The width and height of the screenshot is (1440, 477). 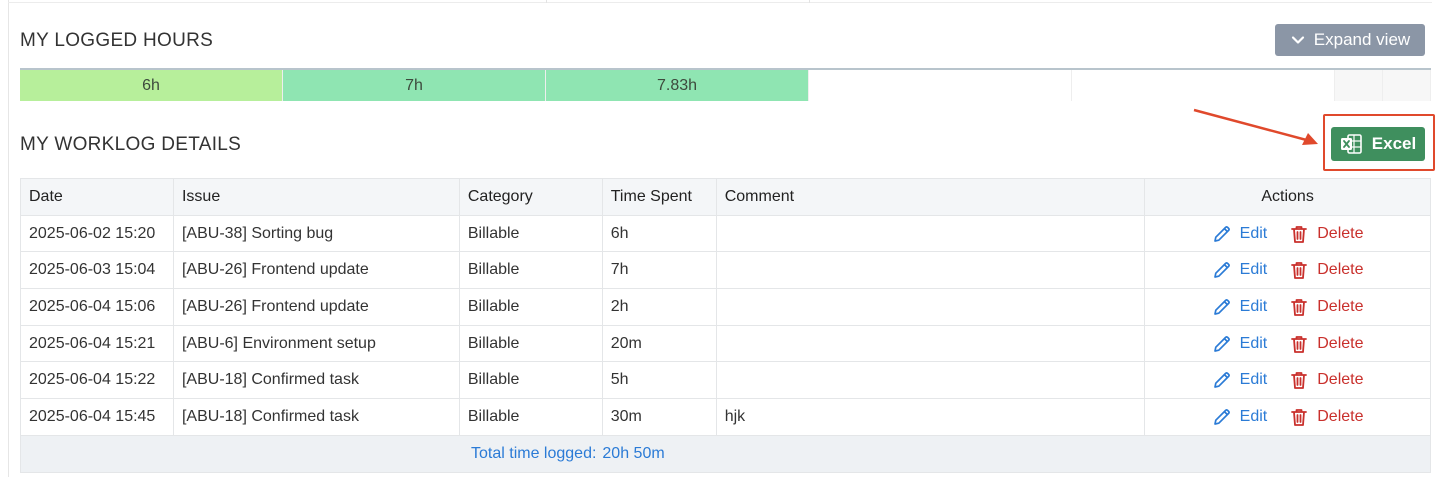 I want to click on hours-cell: 7h, so click(x=414, y=85).